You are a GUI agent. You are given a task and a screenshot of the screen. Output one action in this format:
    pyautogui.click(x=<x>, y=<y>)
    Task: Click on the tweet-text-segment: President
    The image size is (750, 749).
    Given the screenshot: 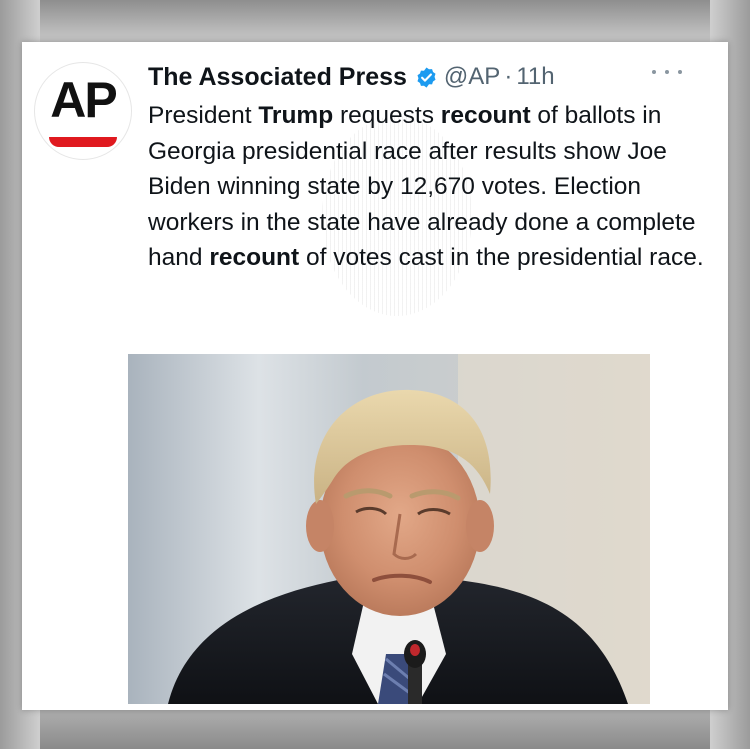 What is the action you would take?
    pyautogui.click(x=203, y=115)
    